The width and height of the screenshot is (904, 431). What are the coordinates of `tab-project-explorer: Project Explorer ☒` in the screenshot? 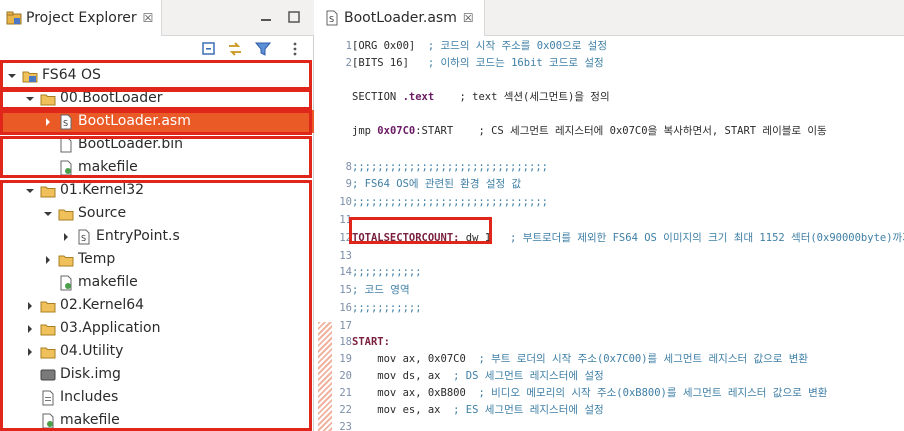 It's located at (81, 18).